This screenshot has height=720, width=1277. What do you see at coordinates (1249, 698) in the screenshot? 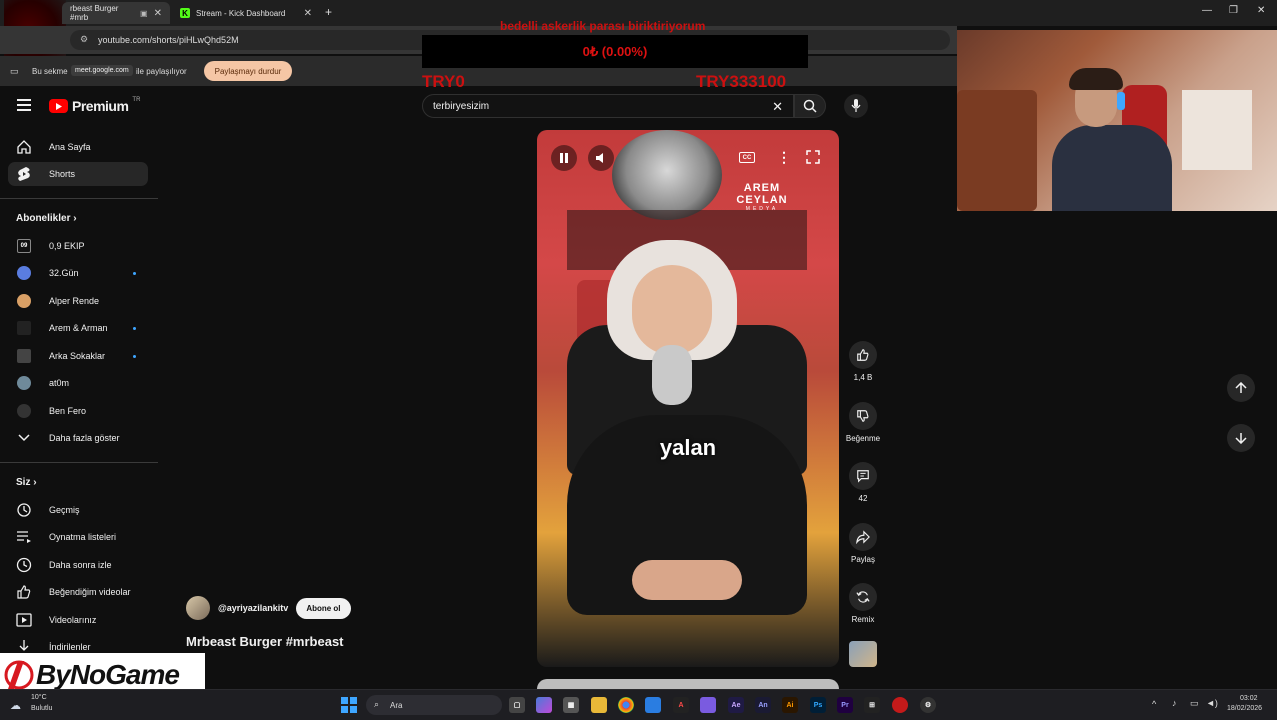
I see `clock-time: 03:02` at bounding box center [1249, 698].